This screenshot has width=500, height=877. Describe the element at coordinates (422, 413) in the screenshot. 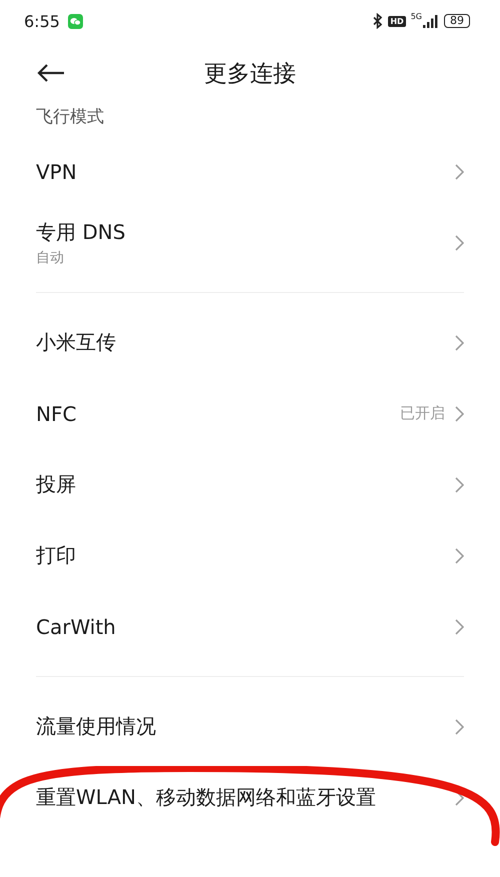

I see `row-value: 已开启` at that location.